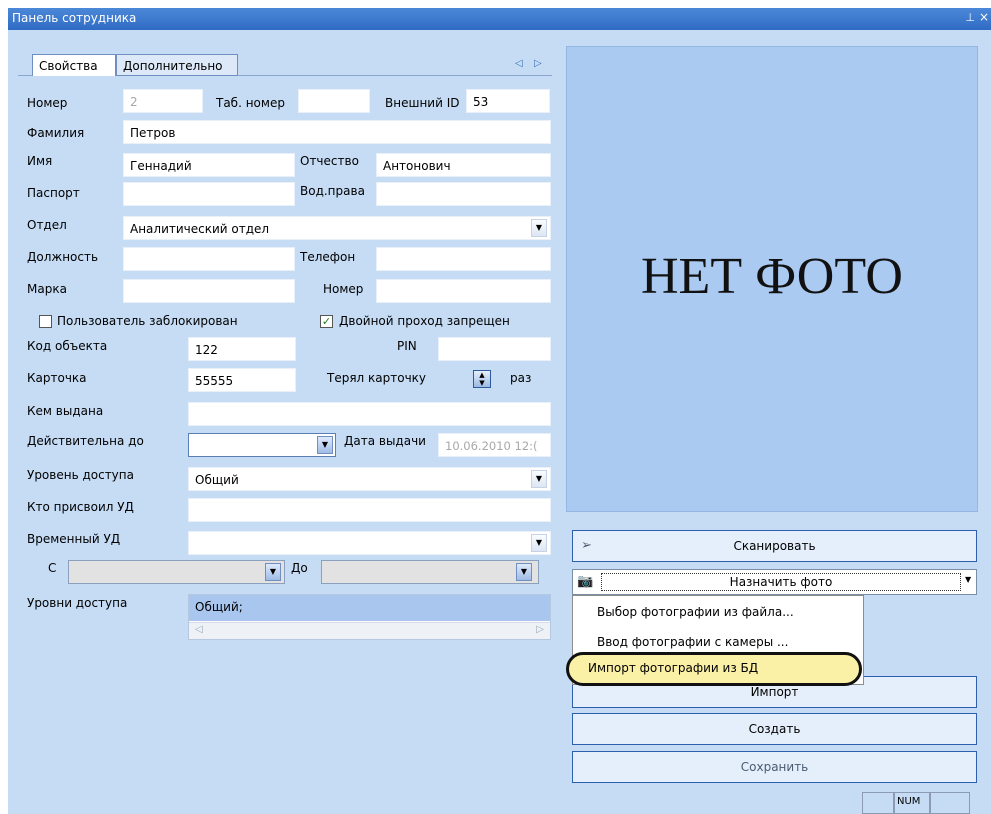  I want to click on card-field: 55555, so click(242, 380).